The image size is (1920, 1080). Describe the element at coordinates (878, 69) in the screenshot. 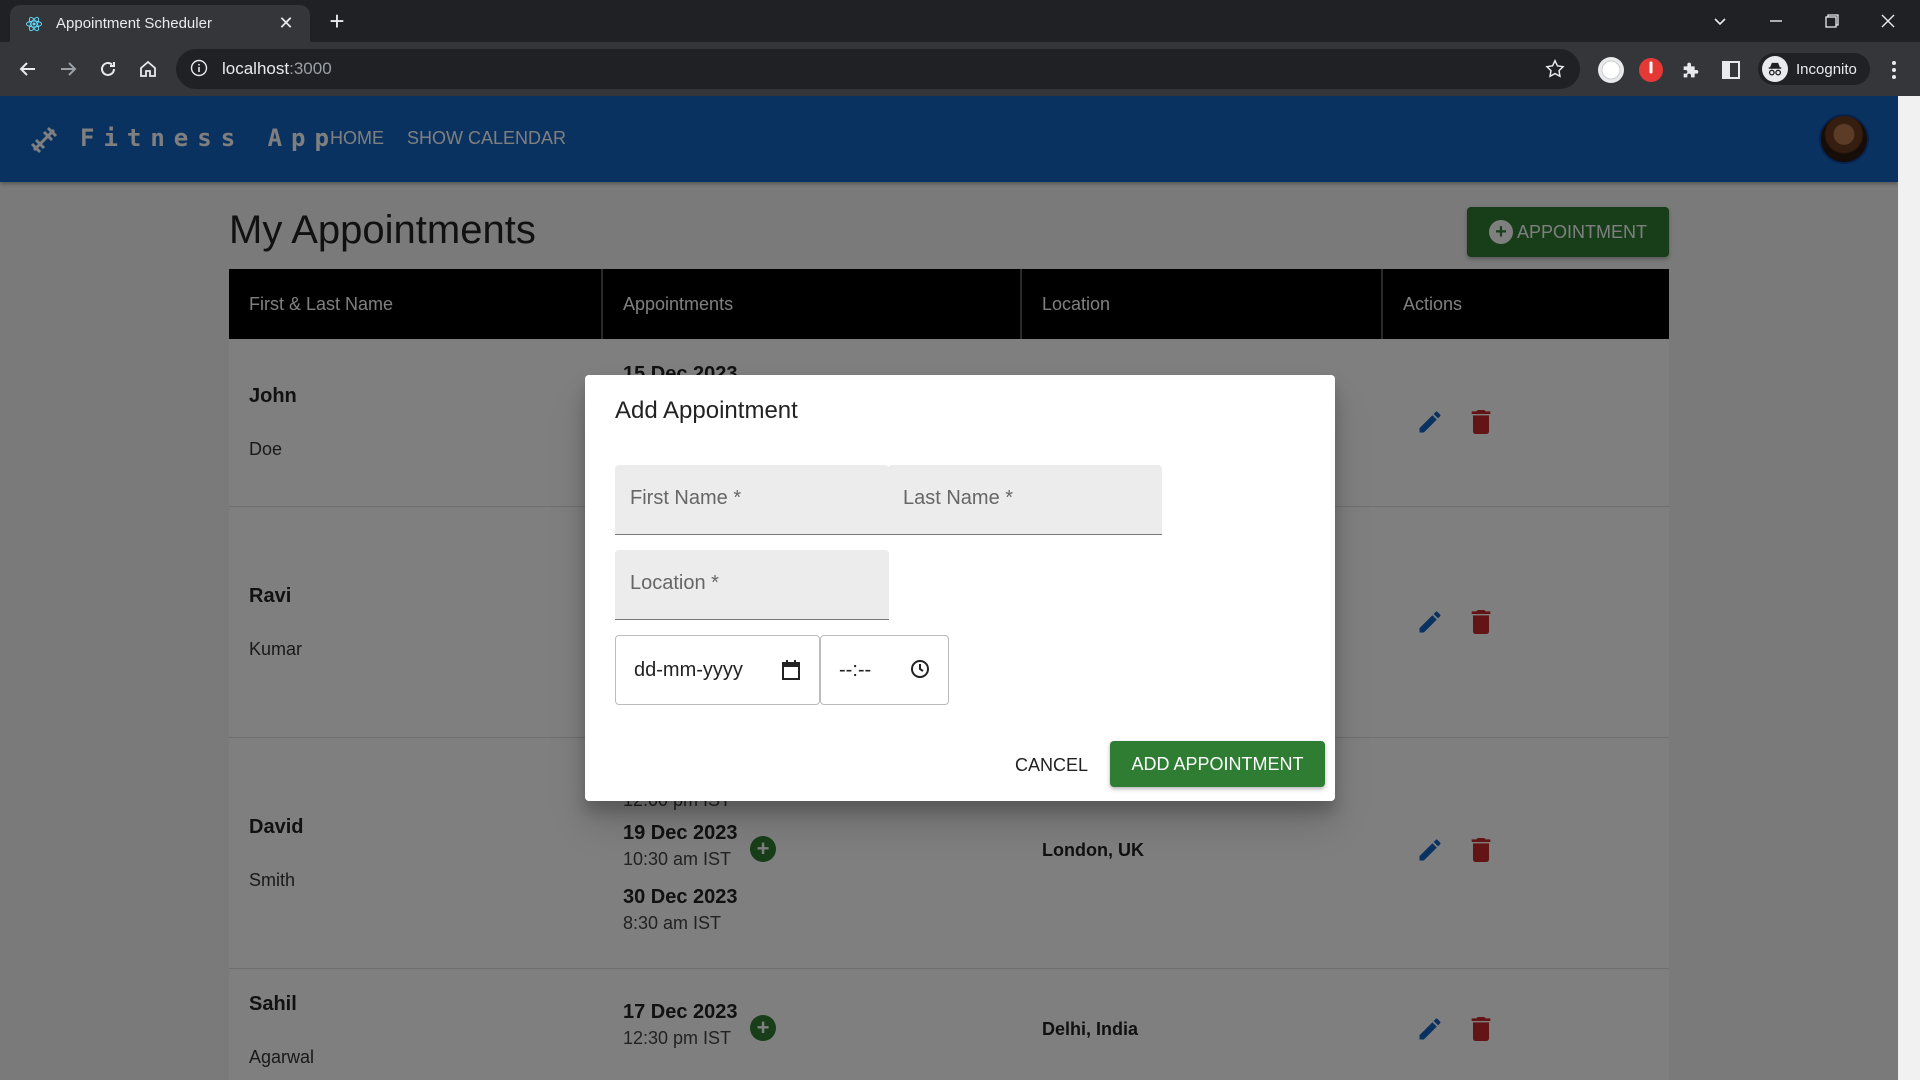

I see `address-bar: localhost:3000` at that location.